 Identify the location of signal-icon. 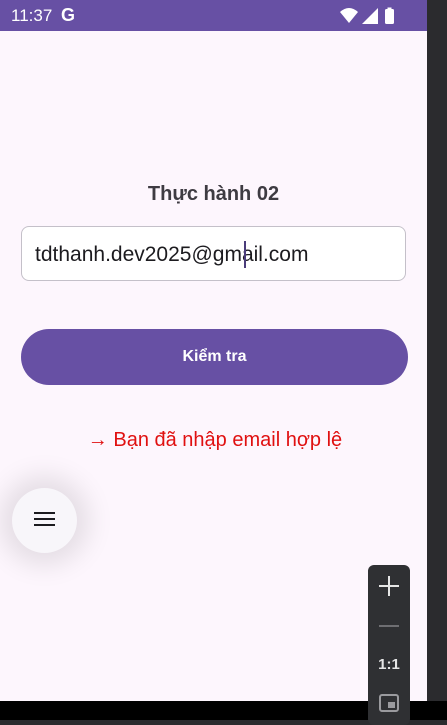
(370, 16).